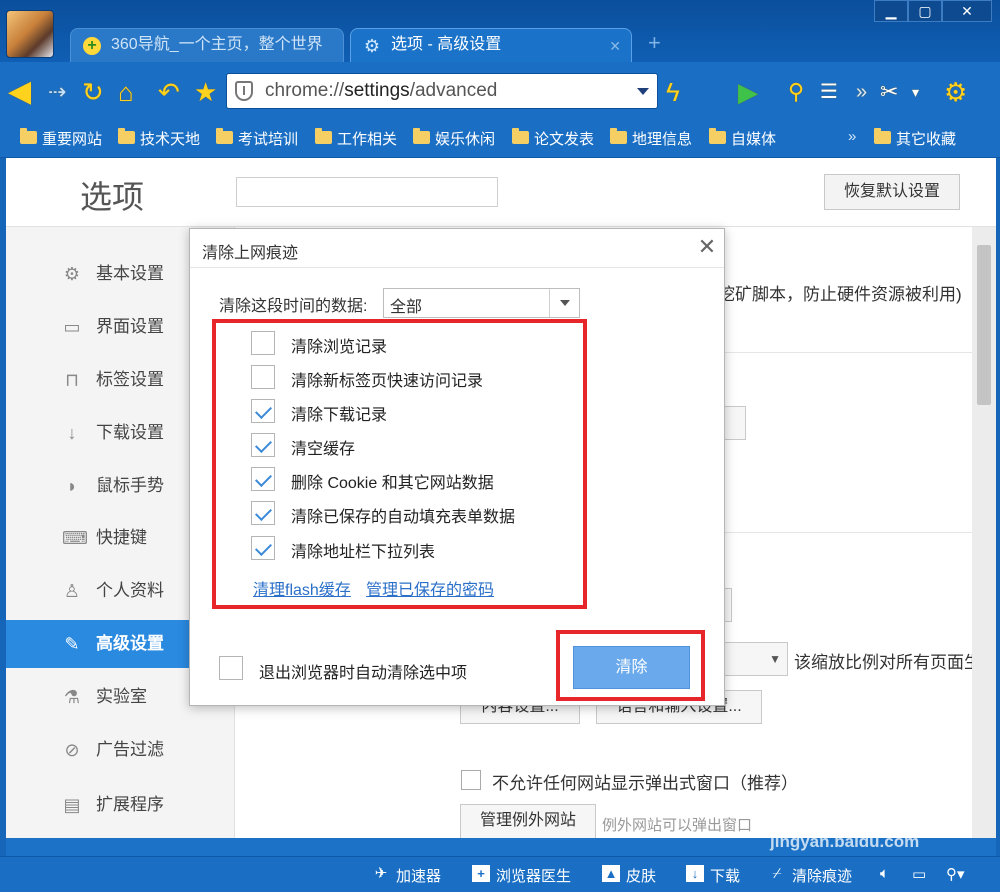  Describe the element at coordinates (889, 92) in the screenshot. I see `scissors-icon: ✂` at that location.